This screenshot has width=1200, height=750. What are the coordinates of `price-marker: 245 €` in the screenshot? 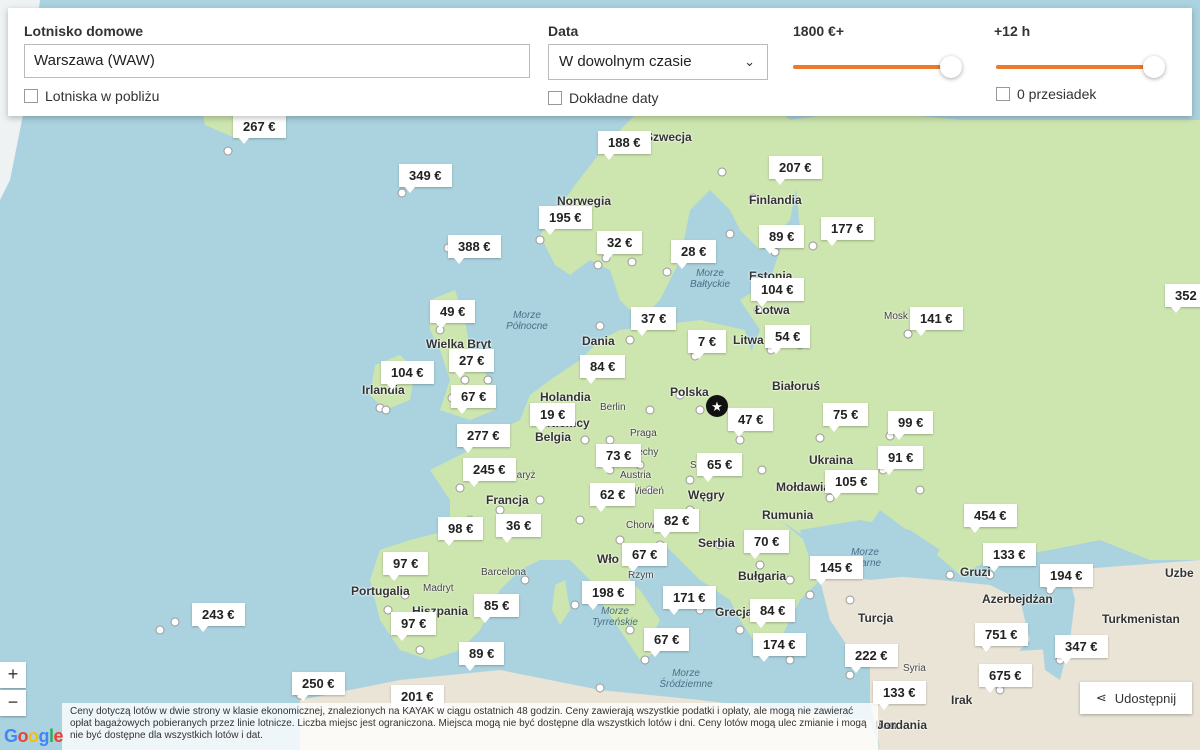 It's located at (489, 472).